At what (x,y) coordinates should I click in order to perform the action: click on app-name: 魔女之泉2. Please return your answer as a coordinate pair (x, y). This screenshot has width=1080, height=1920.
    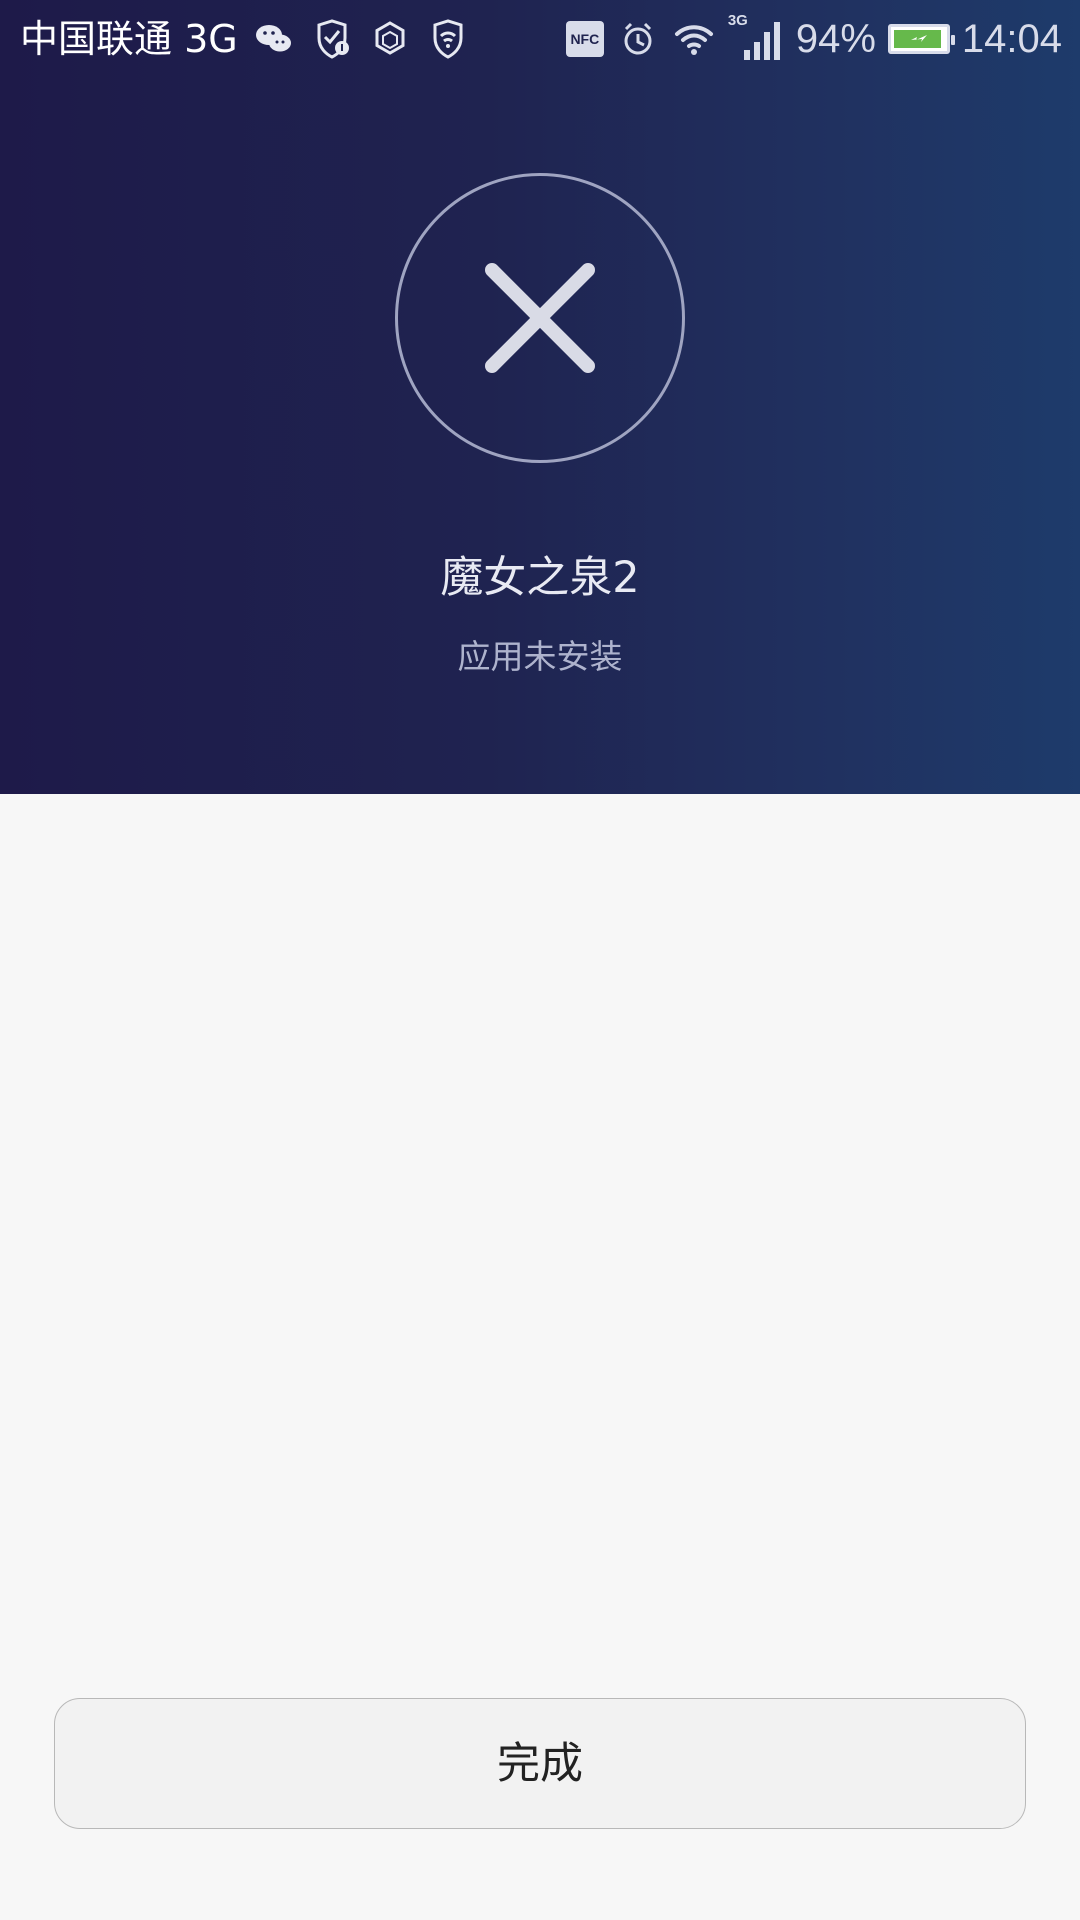
    Looking at the image, I should click on (540, 578).